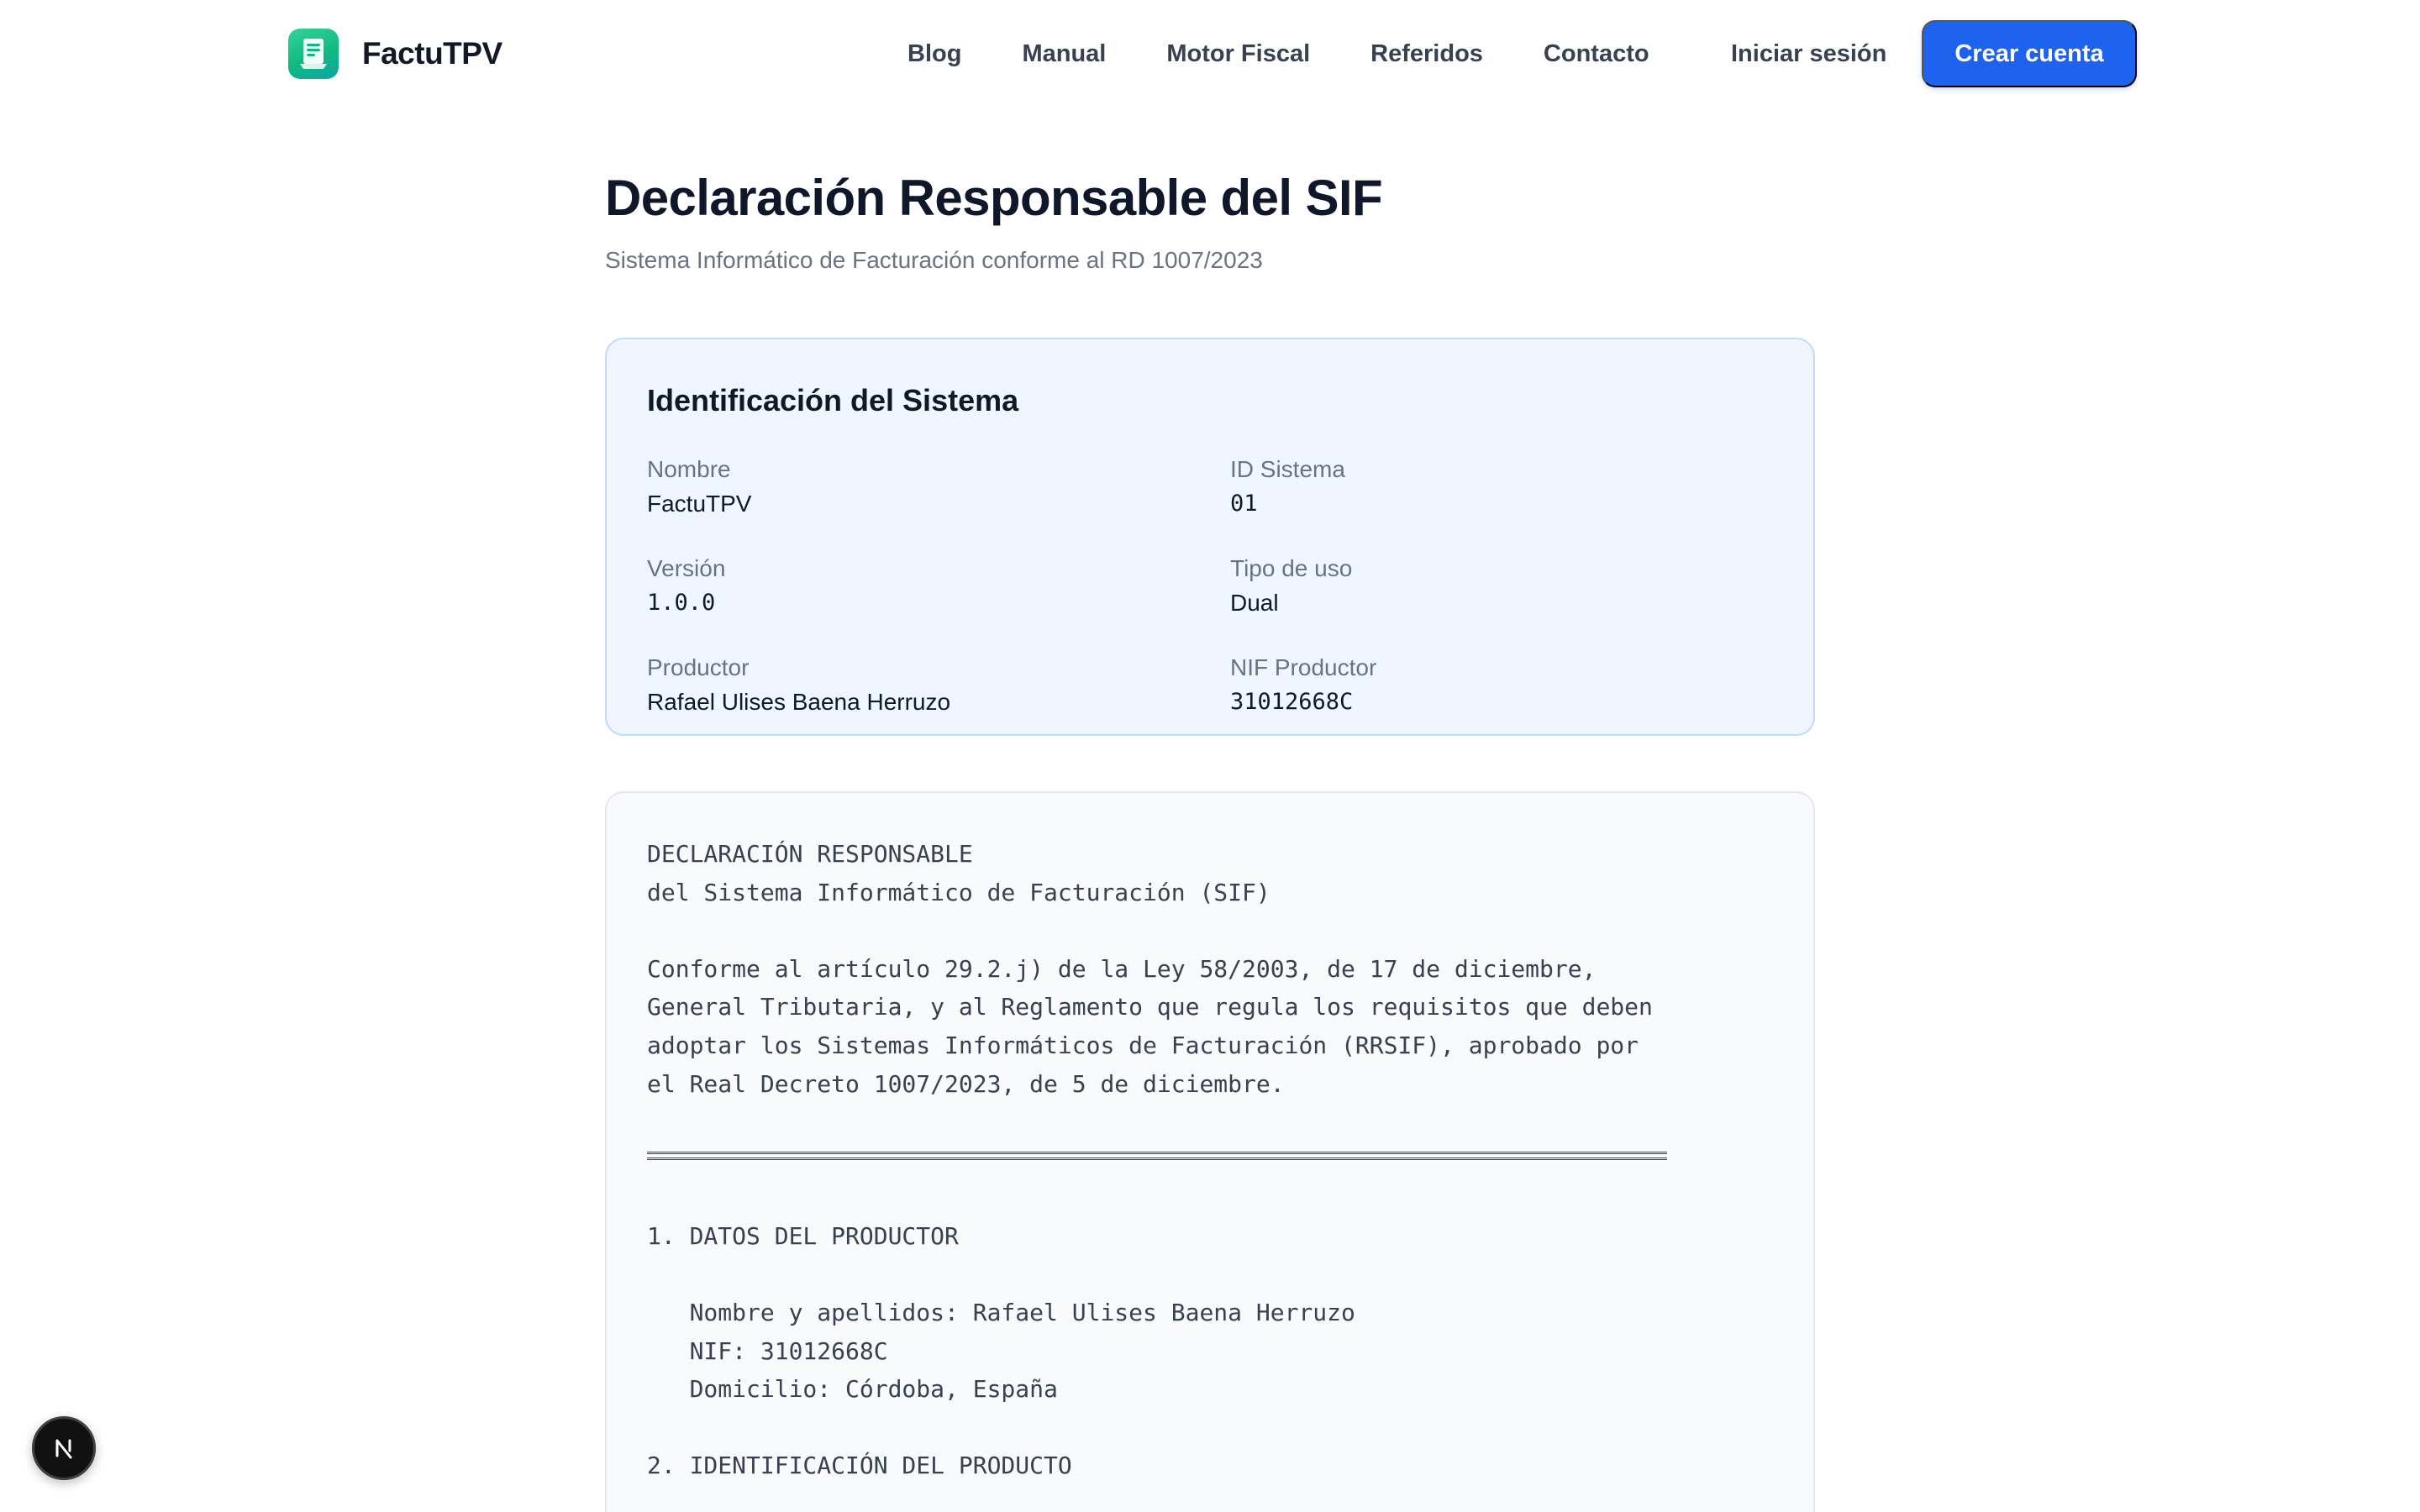 The height and width of the screenshot is (1512, 2420). Describe the element at coordinates (1522, 586) in the screenshot. I see `field-tipo-uso: Tipo de uso Dual` at that location.